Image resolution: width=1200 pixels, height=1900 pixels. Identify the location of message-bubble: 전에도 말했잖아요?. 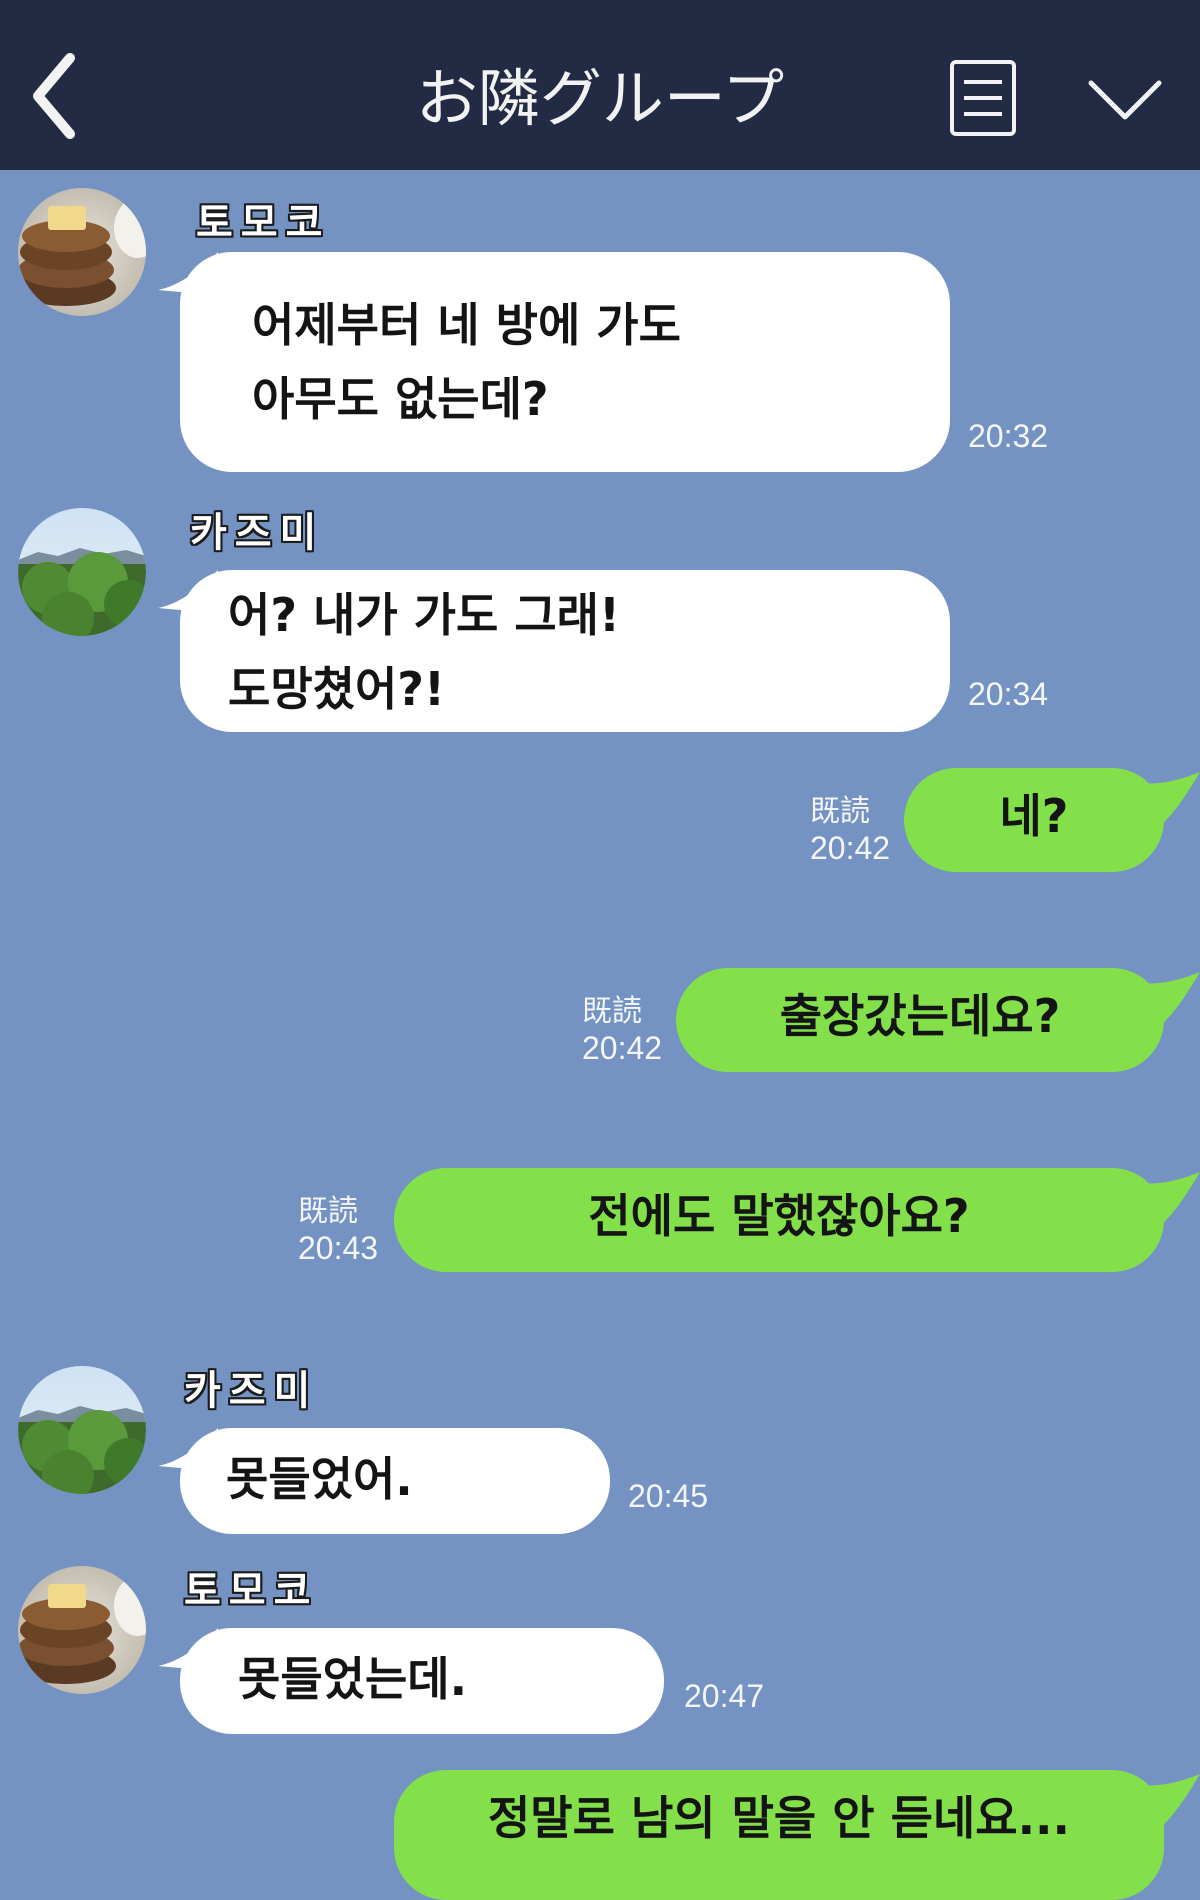
(779, 1220).